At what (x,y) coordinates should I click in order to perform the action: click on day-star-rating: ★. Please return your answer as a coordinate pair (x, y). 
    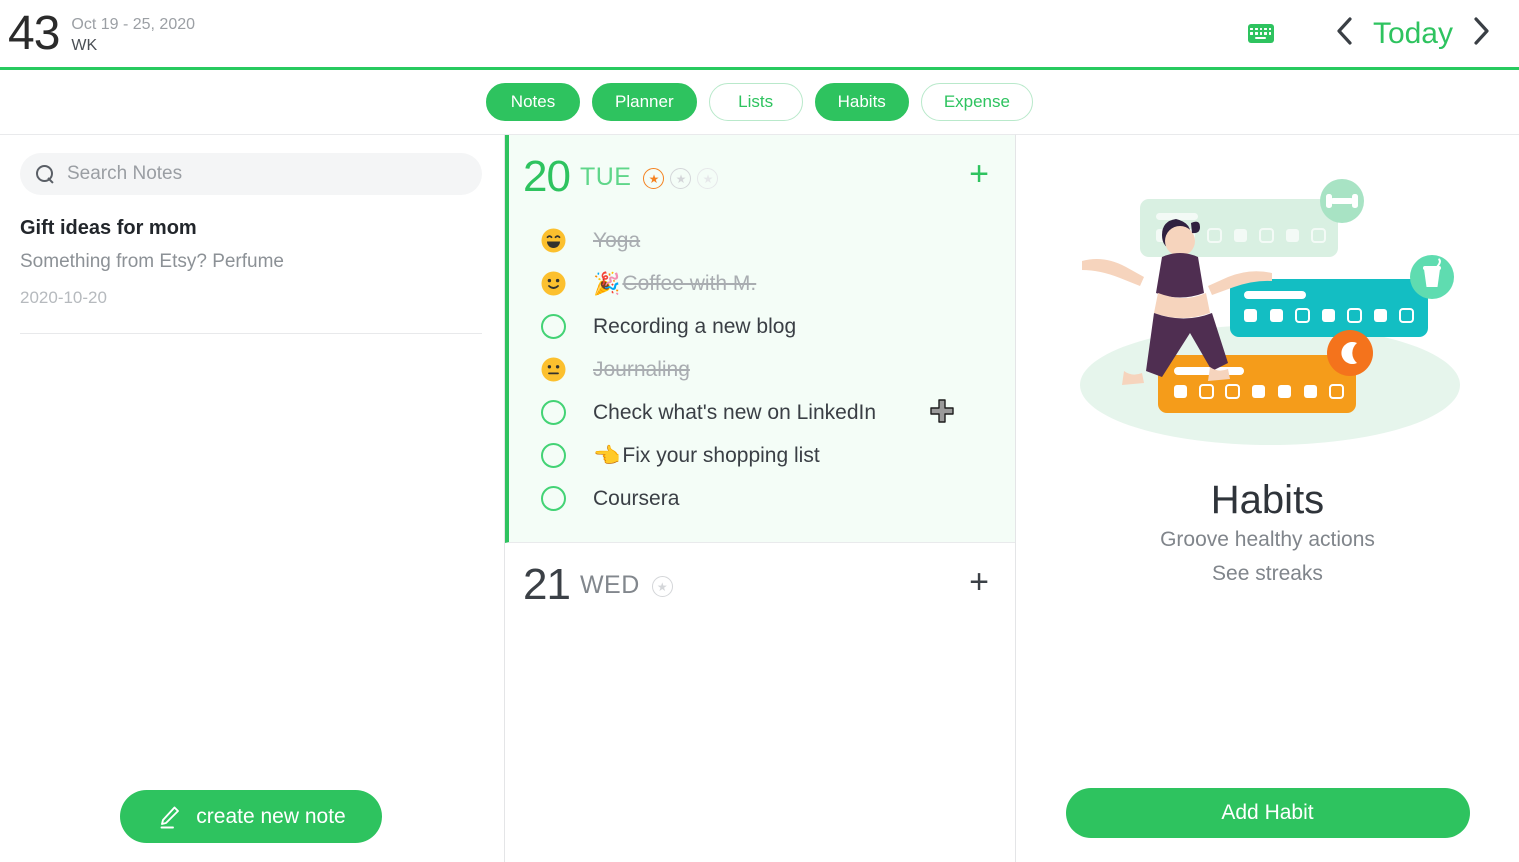
    Looking at the image, I should click on (662, 586).